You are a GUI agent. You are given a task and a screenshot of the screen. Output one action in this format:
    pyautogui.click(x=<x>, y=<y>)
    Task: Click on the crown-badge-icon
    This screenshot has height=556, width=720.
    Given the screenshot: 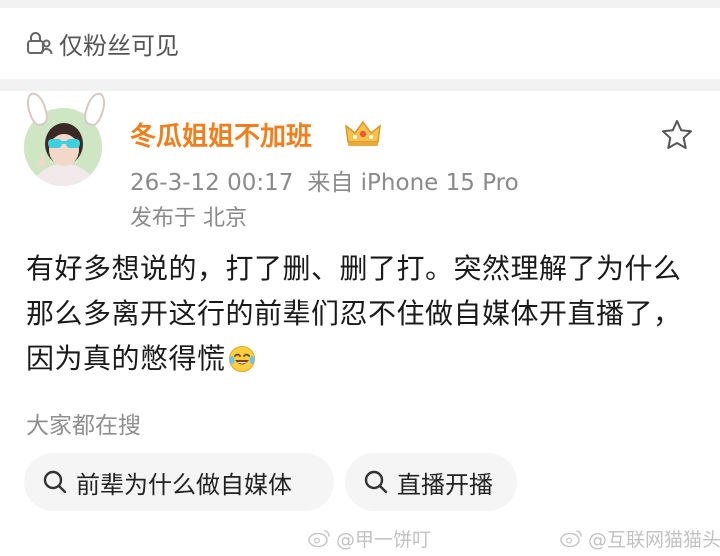 What is the action you would take?
    pyautogui.click(x=363, y=133)
    